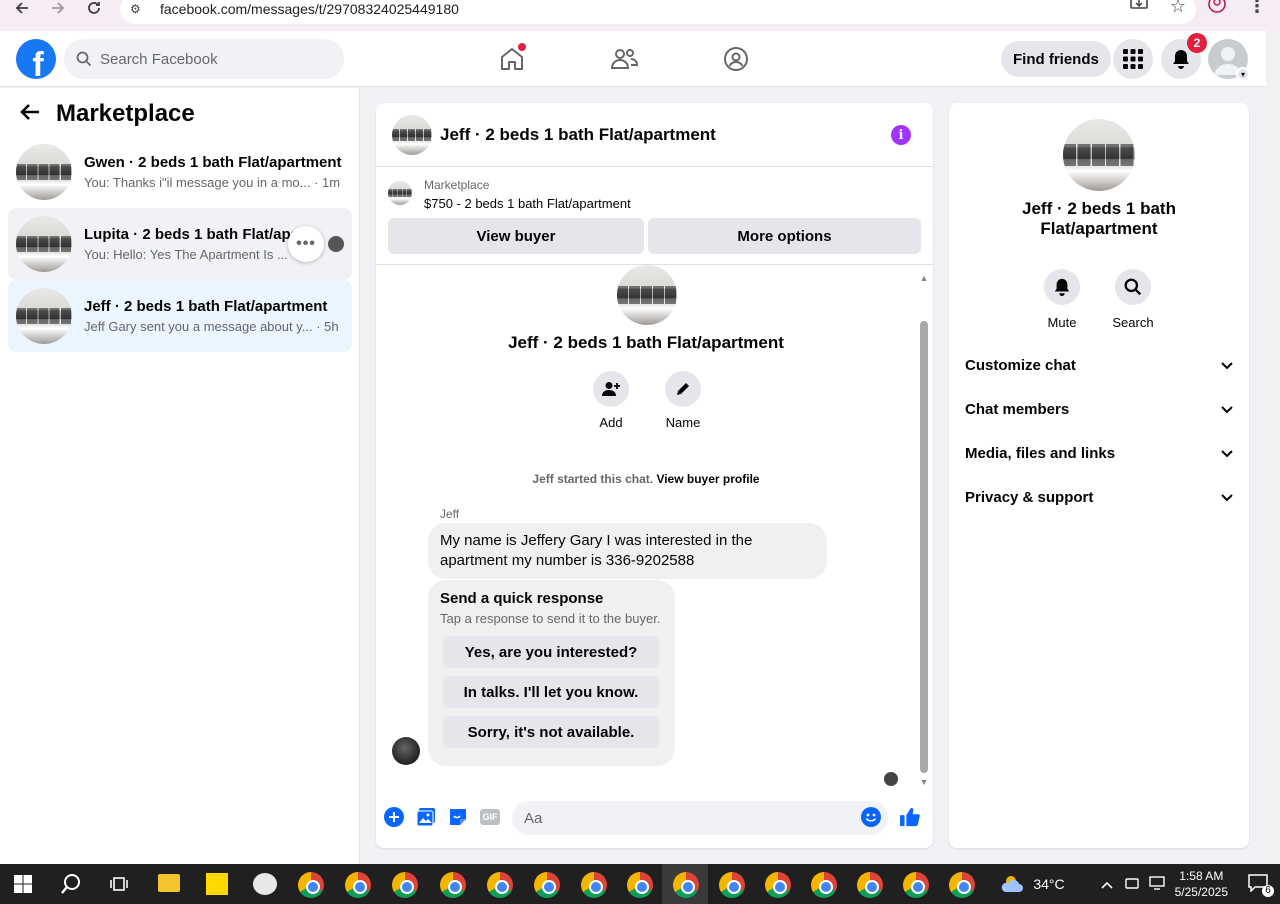 Image resolution: width=1280 pixels, height=904 pixels. Describe the element at coordinates (512, 59) in the screenshot. I see `home-nav` at that location.